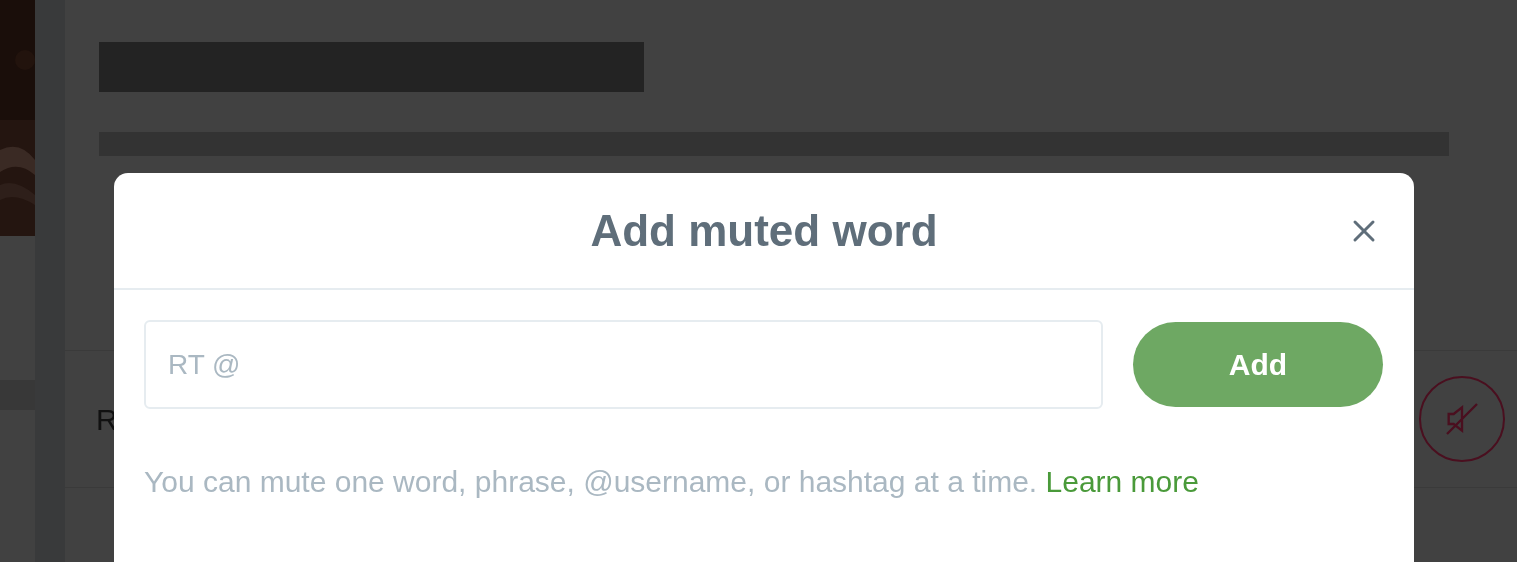 This screenshot has width=1517, height=562. Describe the element at coordinates (671, 482) in the screenshot. I see `help-text: You can mute one word, phrase, @username, or hashtag at a time. Learn more` at that location.